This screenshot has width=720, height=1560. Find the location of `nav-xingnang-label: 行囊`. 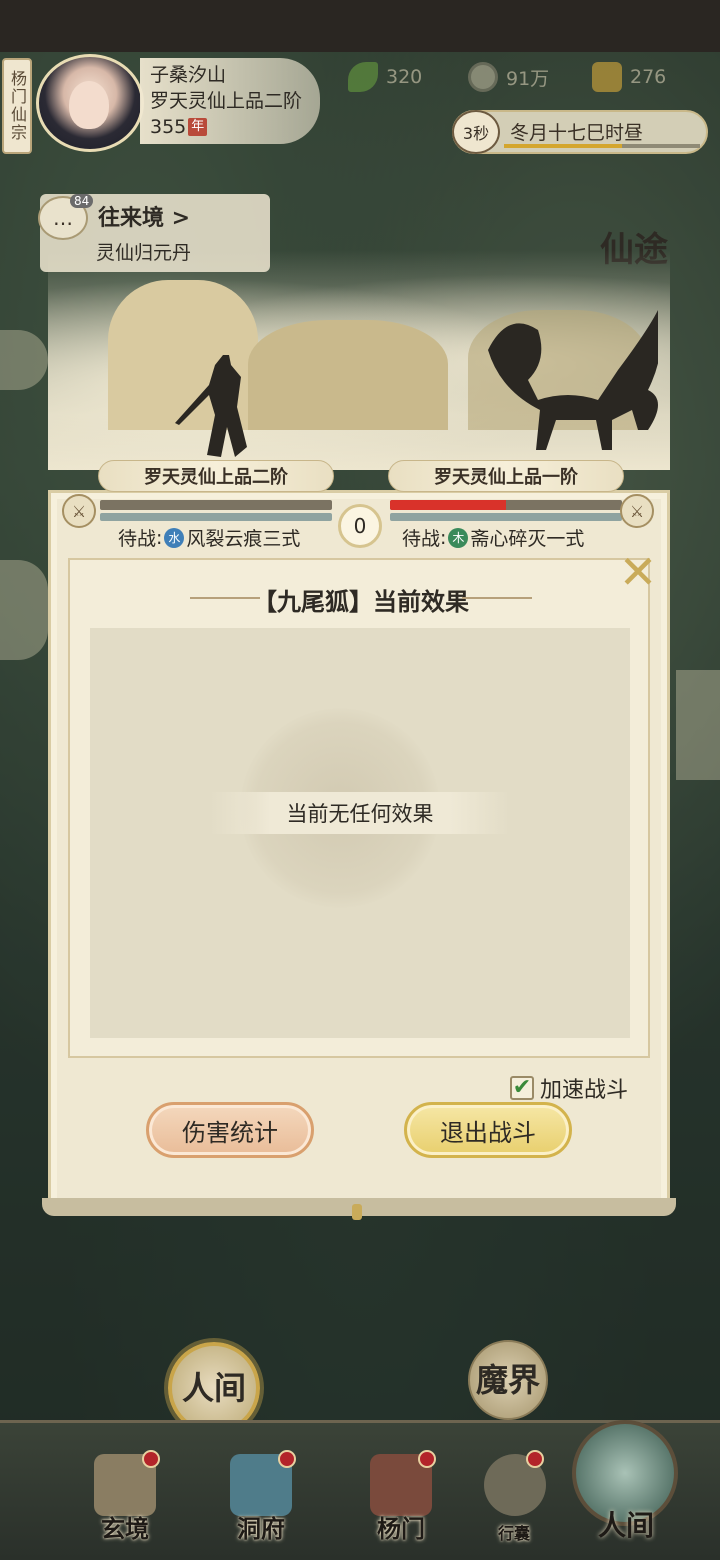

nav-xingnang-label: 行囊 is located at coordinates (513, 1533).